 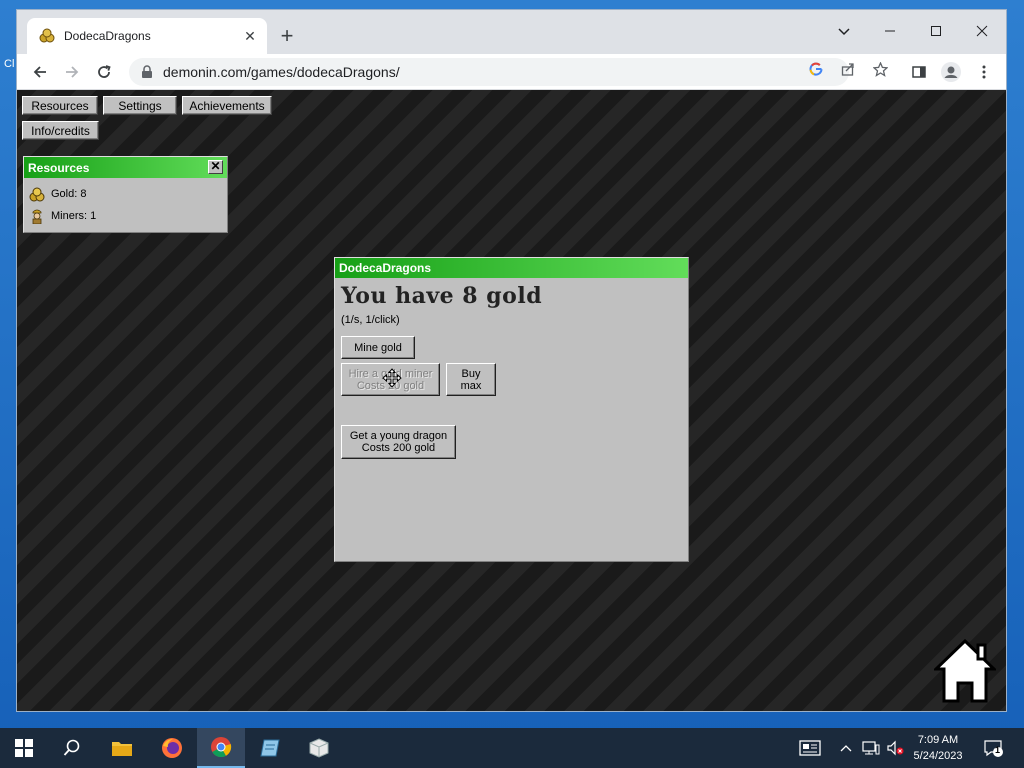 What do you see at coordinates (227, 105) in the screenshot?
I see `achievements-menu-button: Achievements` at bounding box center [227, 105].